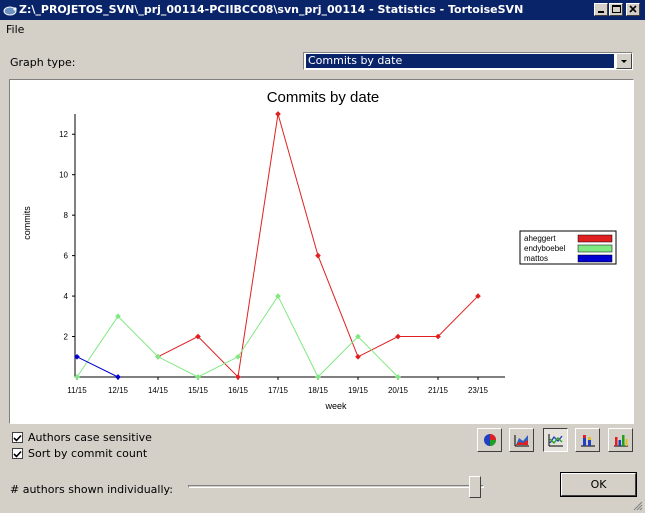 The image size is (645, 513). What do you see at coordinates (545, 248) in the screenshot?
I see `legend-label-endyboebel: endyboebel` at bounding box center [545, 248].